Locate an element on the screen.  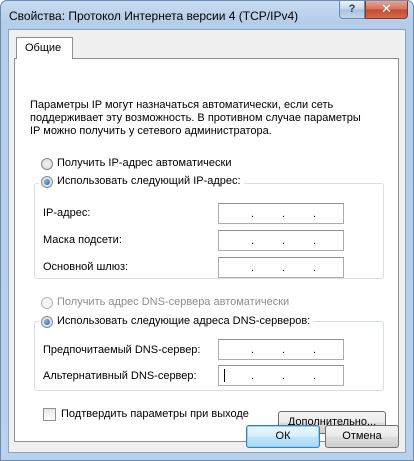
dns-auto-label: Получить адрес DNS-сервера автоматически is located at coordinates (173, 302).